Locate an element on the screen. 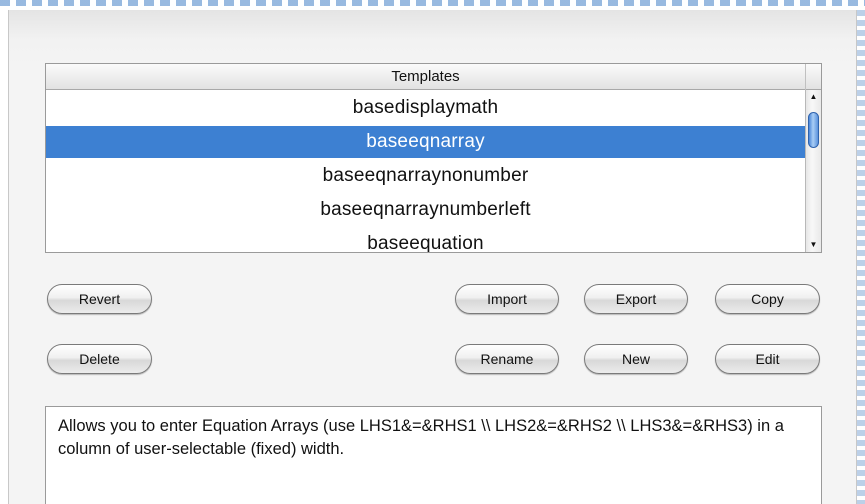 The height and width of the screenshot is (504, 865). window-right-border is located at coordinates (861, 257).